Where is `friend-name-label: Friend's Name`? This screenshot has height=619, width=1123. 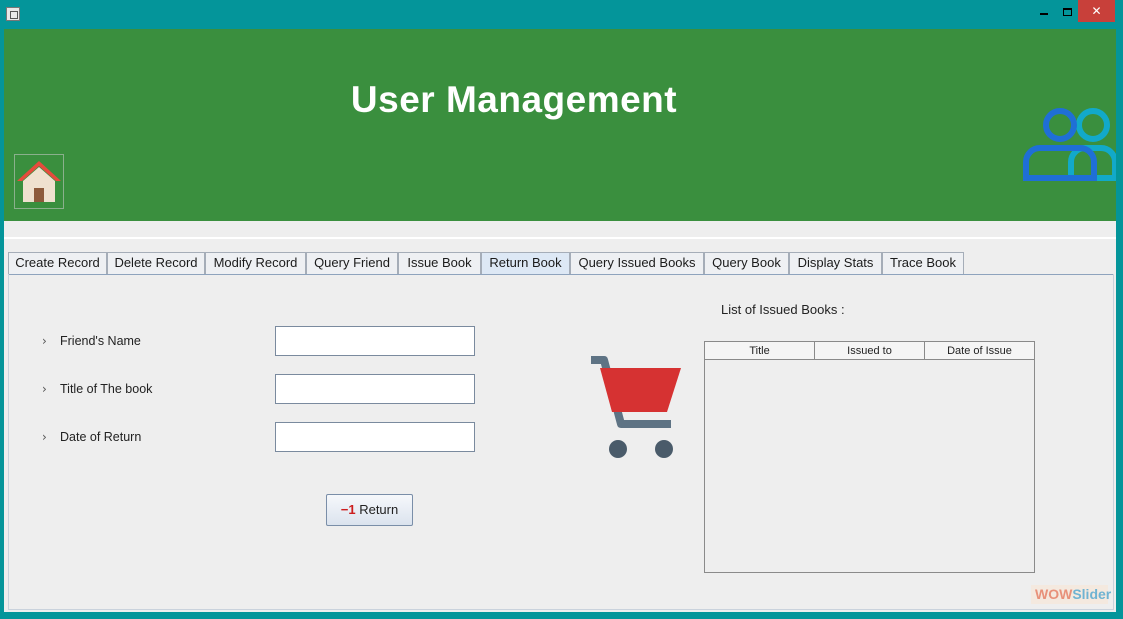
friend-name-label: Friend's Name is located at coordinates (100, 341).